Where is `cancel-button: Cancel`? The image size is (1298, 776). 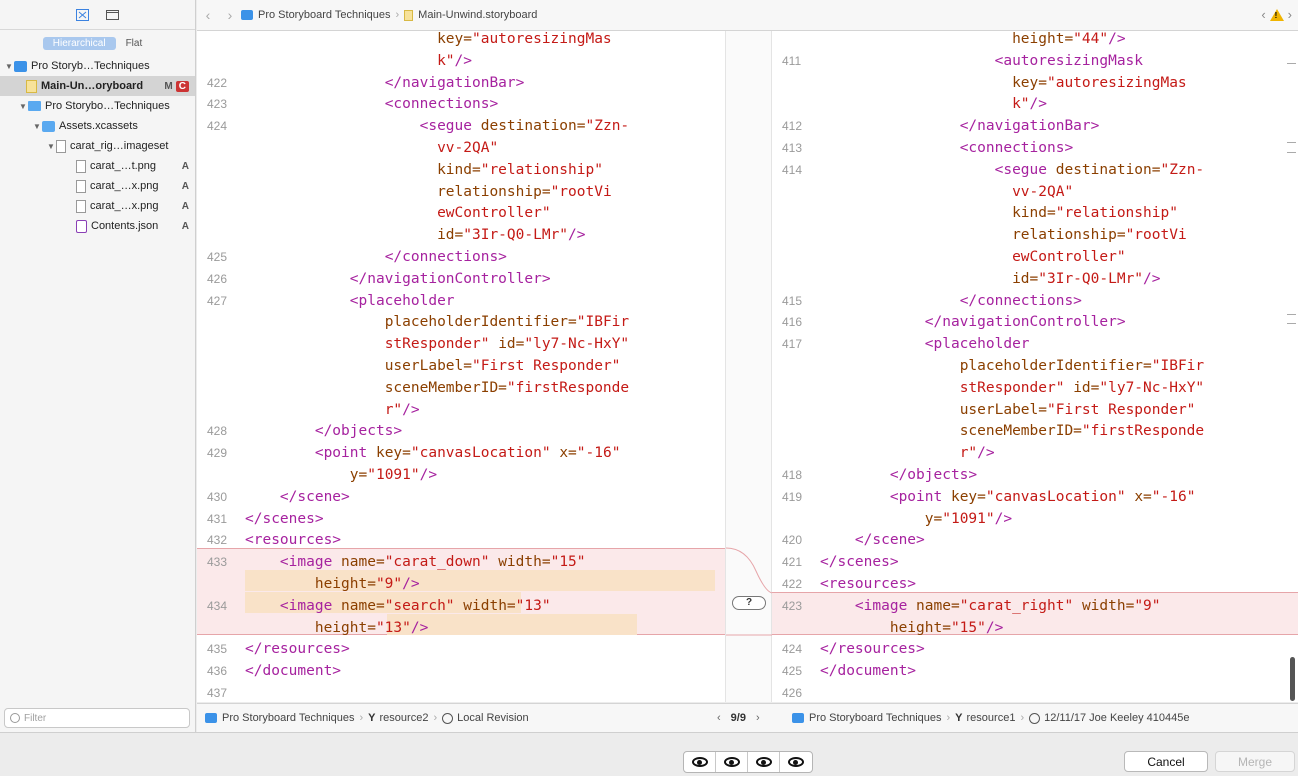
cancel-button: Cancel is located at coordinates (1166, 761).